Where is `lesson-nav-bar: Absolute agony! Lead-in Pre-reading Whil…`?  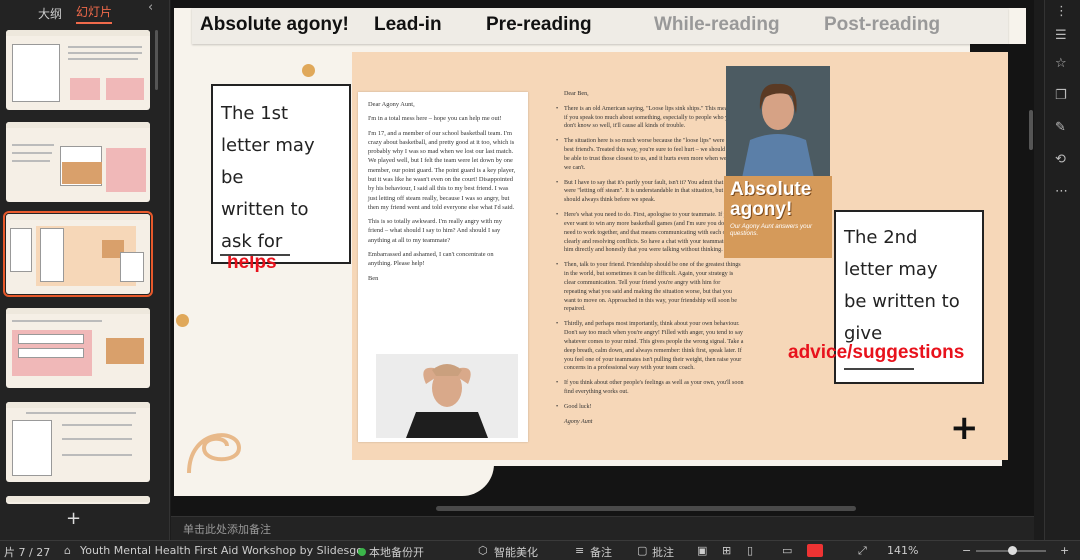 lesson-nav-bar: Absolute agony! Lead-in Pre-reading Whil… is located at coordinates (600, 26).